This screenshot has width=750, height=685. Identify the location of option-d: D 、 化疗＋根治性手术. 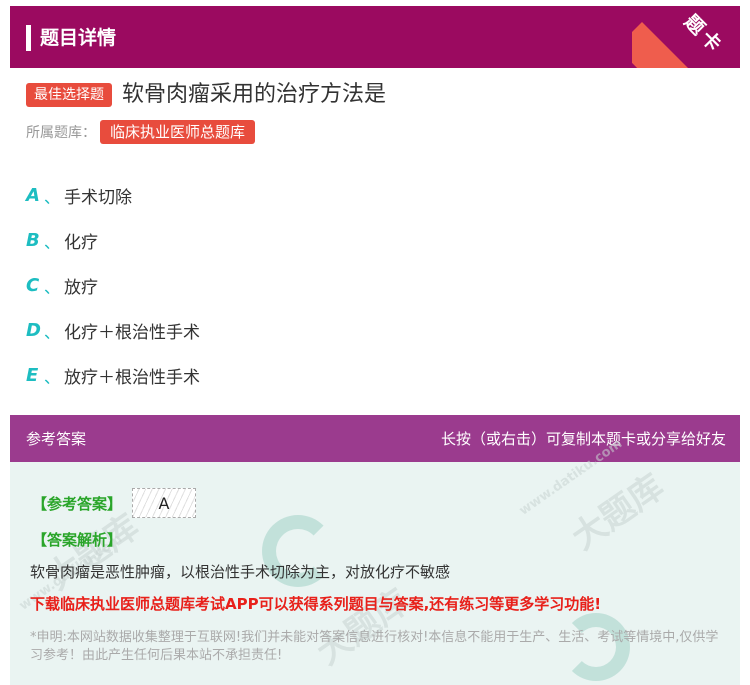
(113, 330).